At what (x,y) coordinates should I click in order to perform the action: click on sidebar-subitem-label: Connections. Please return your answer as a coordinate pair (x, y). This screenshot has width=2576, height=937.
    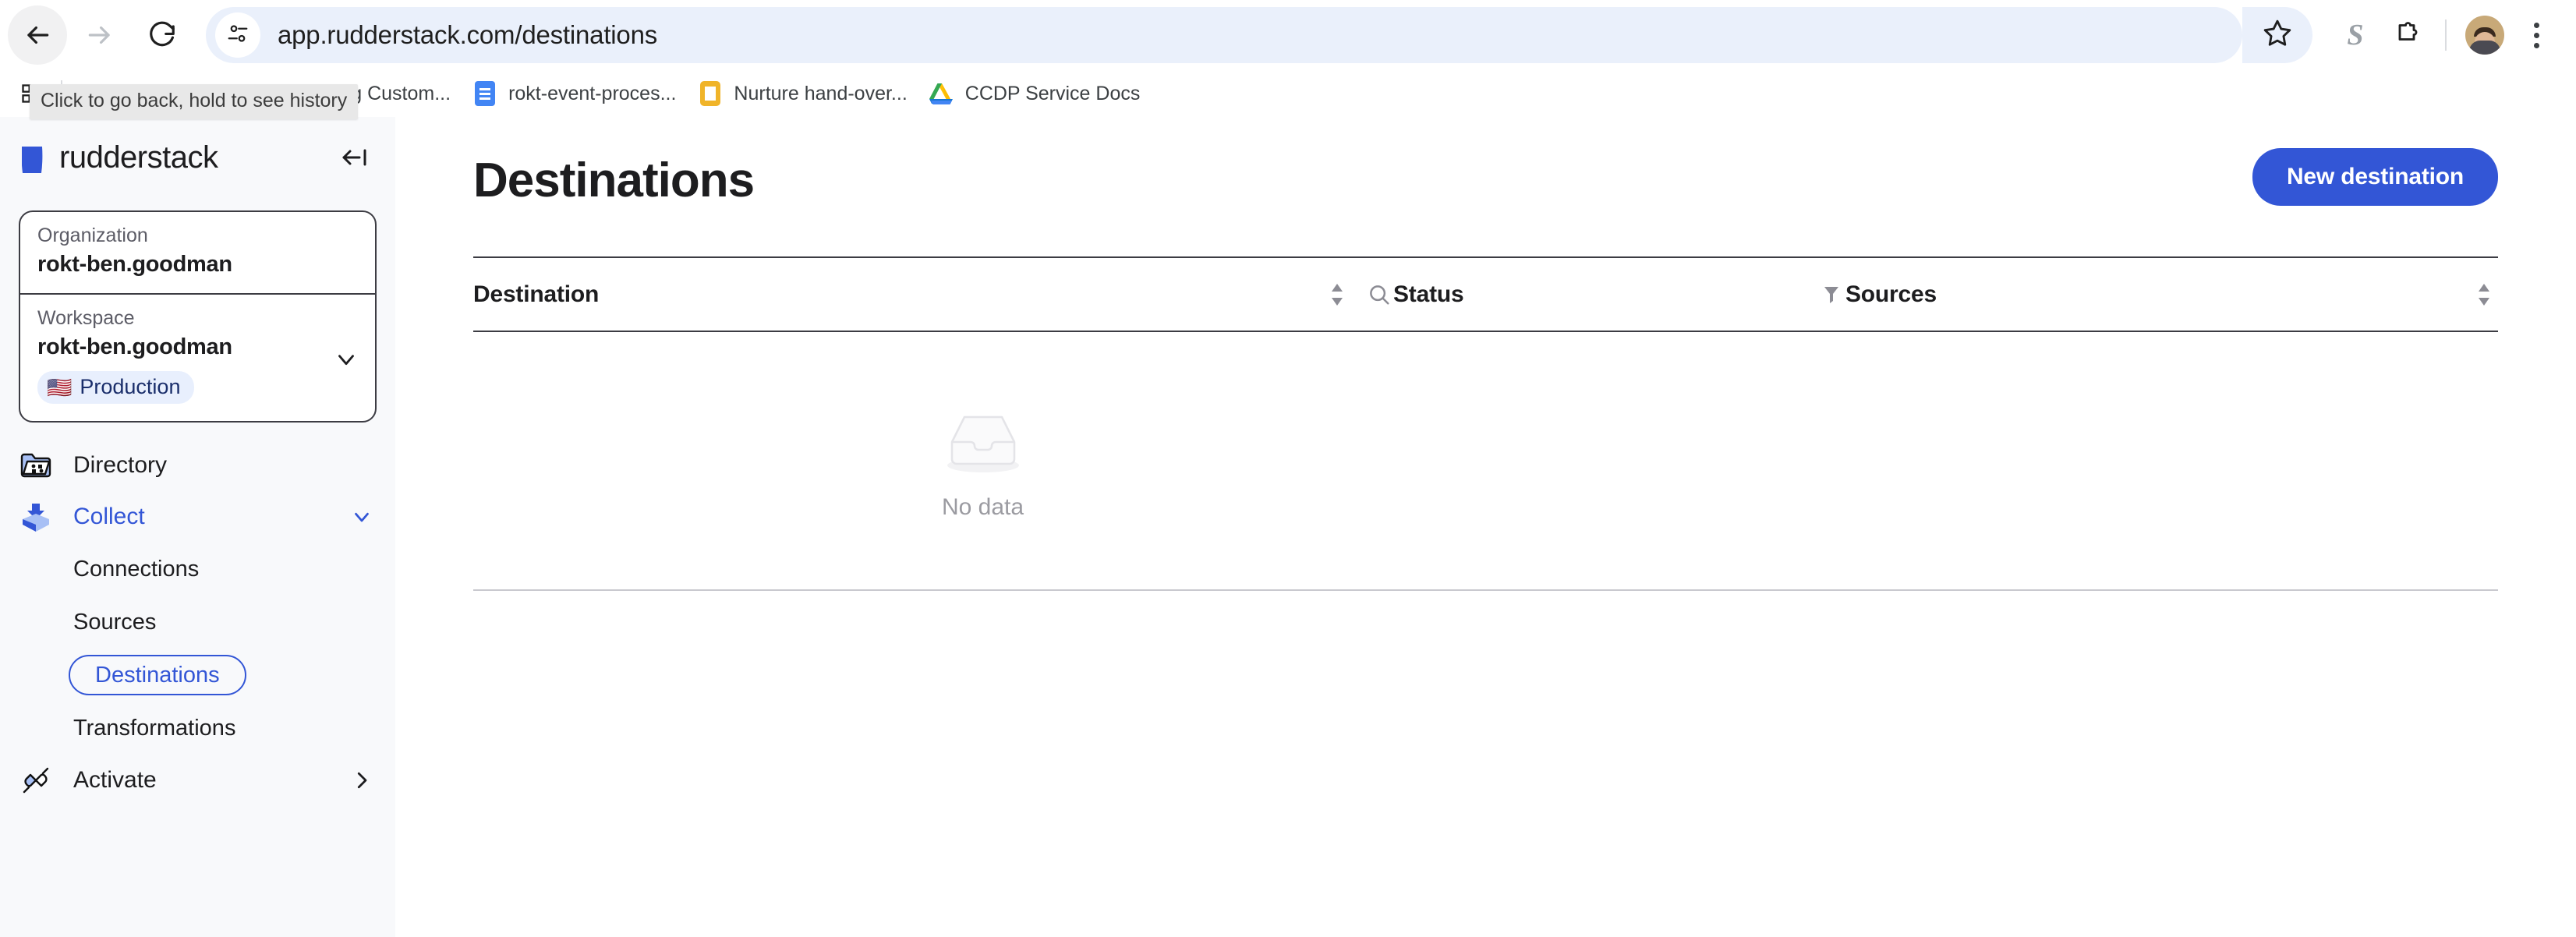
    Looking at the image, I should click on (136, 569).